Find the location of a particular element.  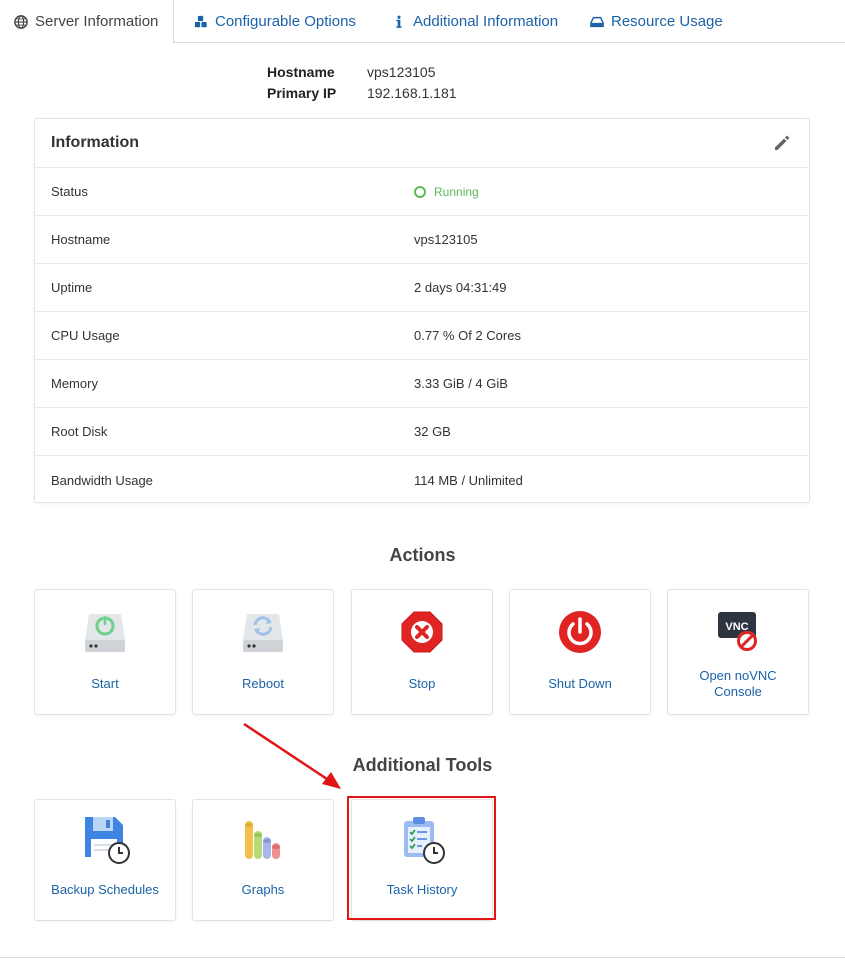

start-button: Start is located at coordinates (105, 652).